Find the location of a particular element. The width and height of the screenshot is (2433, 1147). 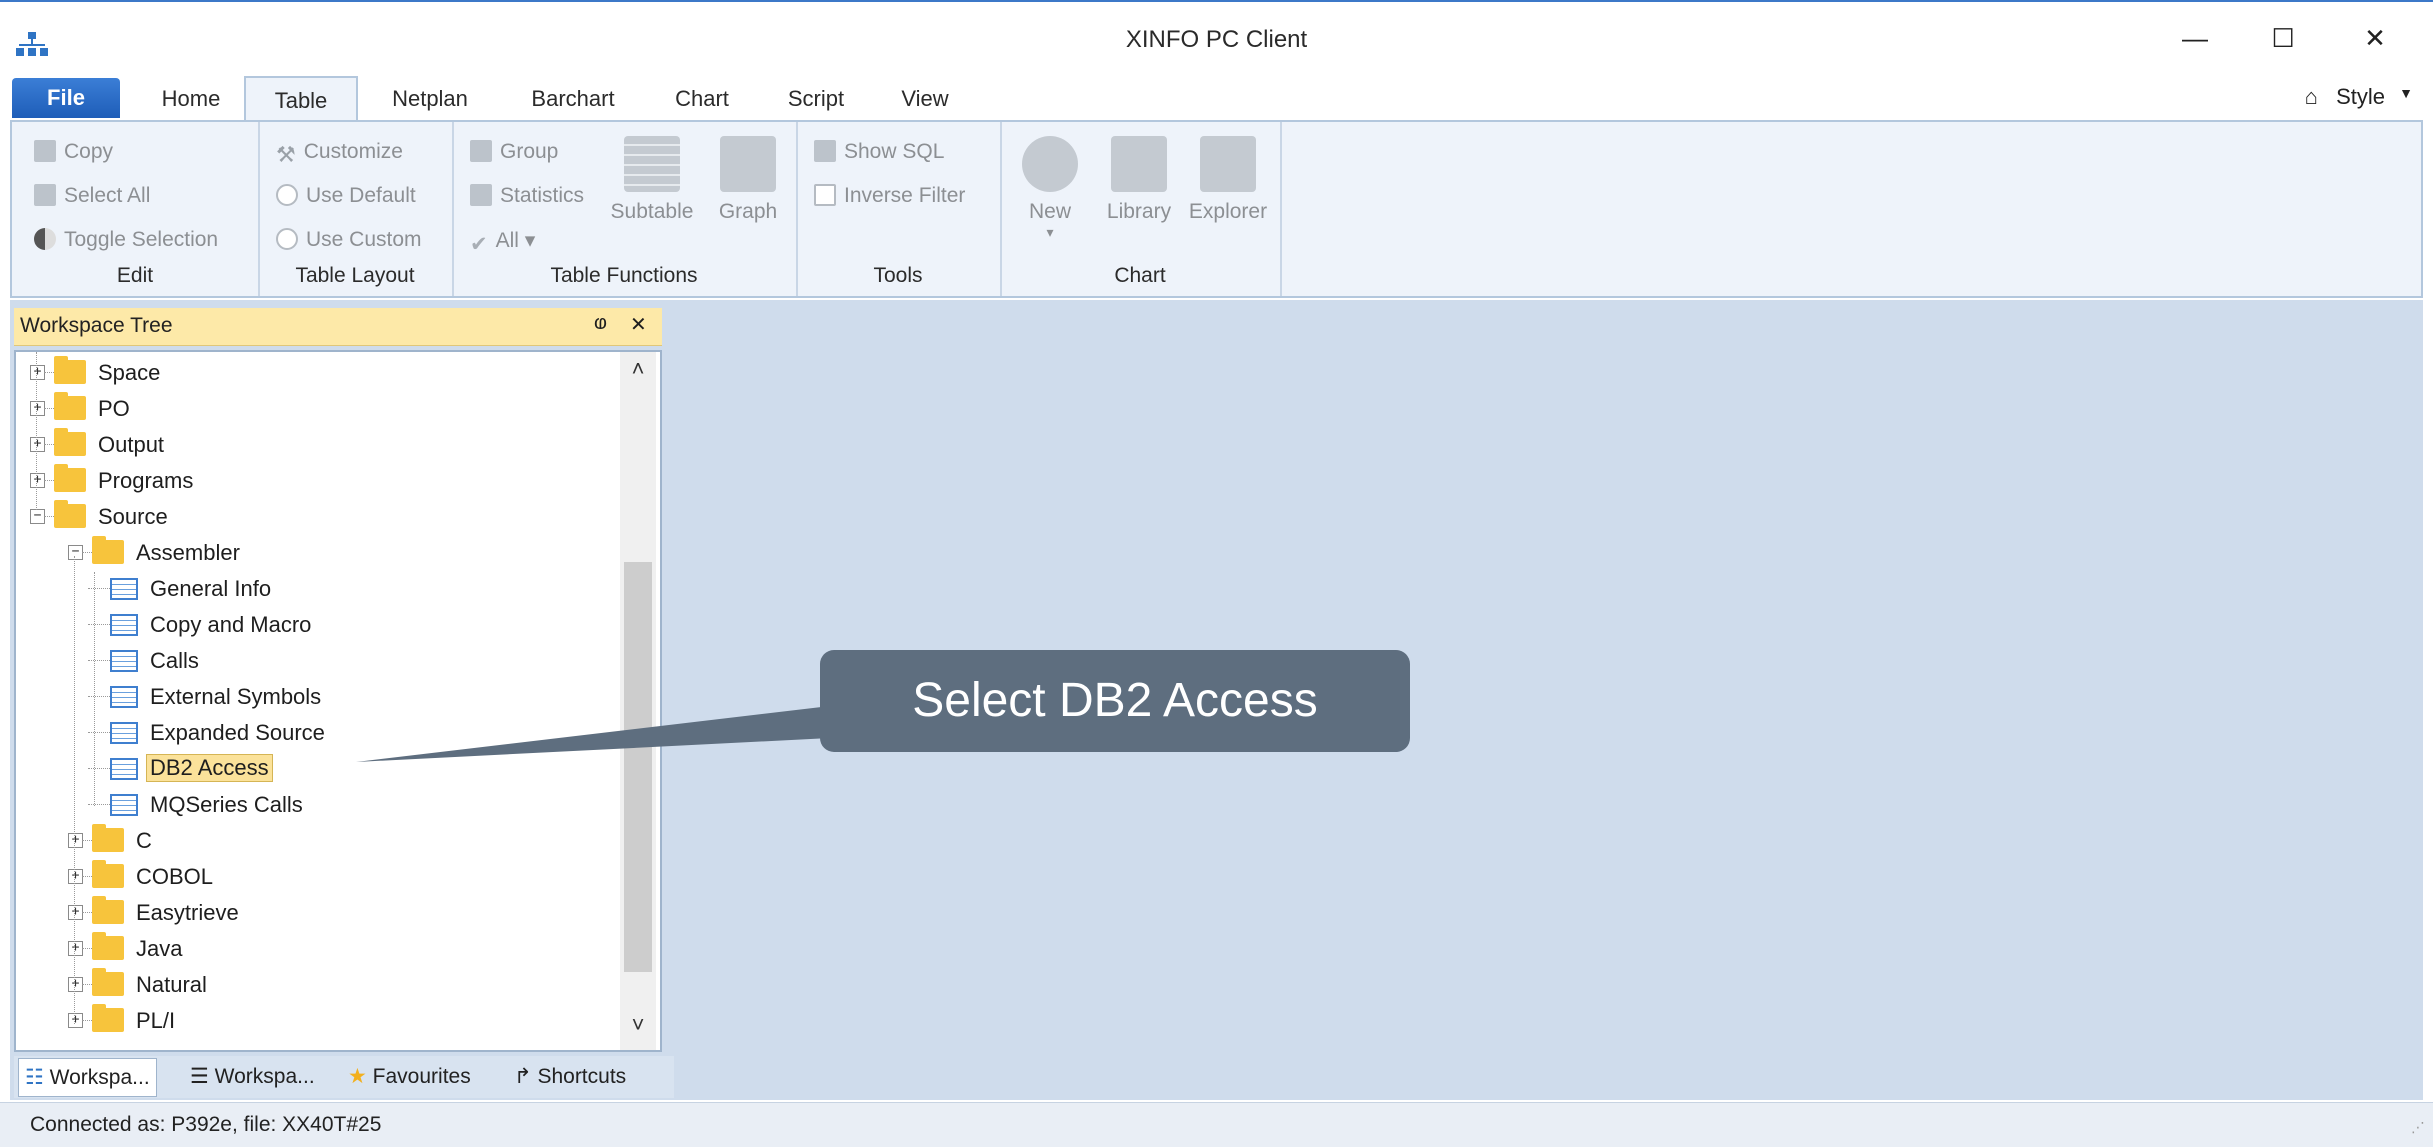

callout-tooltip: Select DB2 Access is located at coordinates (1115, 701).